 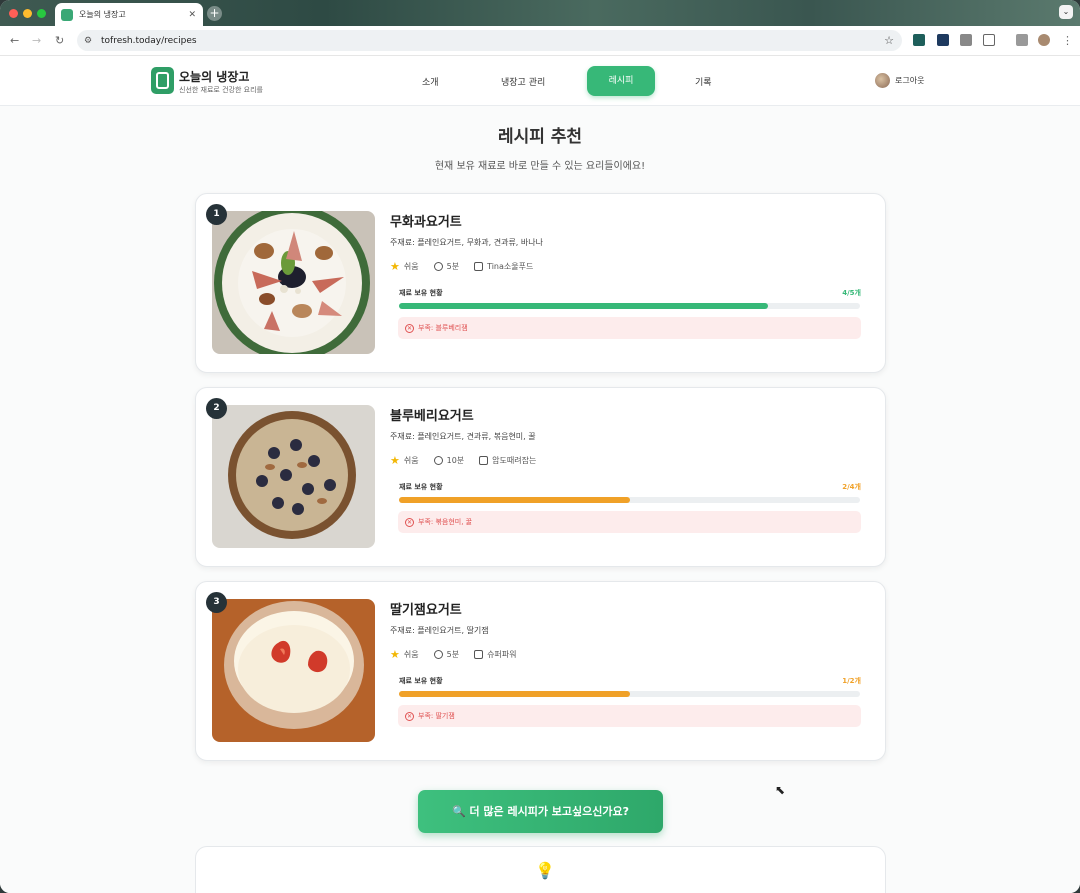 I want to click on nav-fridge: 냉장고 관리, so click(x=523, y=81).